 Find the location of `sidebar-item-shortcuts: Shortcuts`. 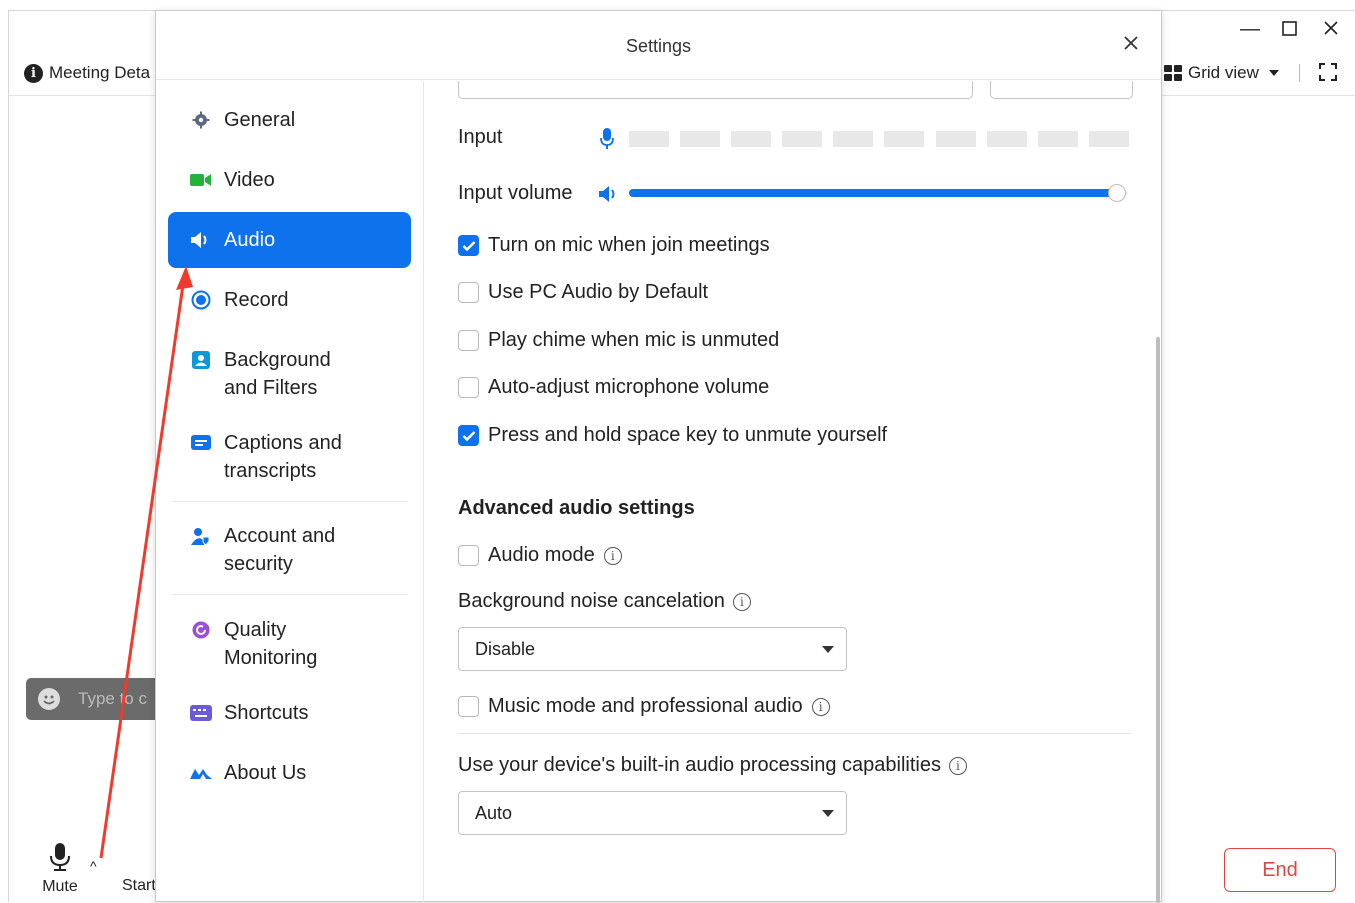

sidebar-item-shortcuts: Shortcuts is located at coordinates (289, 713).